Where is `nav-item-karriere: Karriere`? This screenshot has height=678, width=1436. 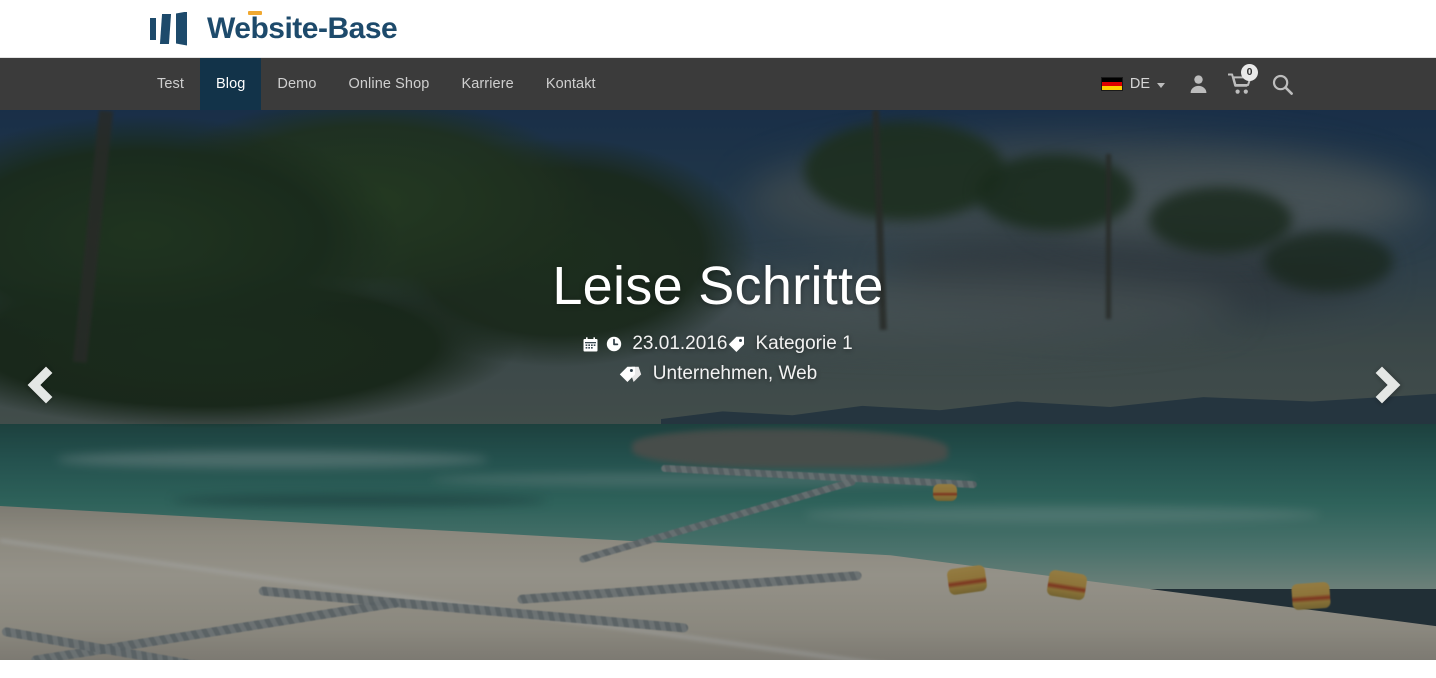 nav-item-karriere: Karriere is located at coordinates (487, 84).